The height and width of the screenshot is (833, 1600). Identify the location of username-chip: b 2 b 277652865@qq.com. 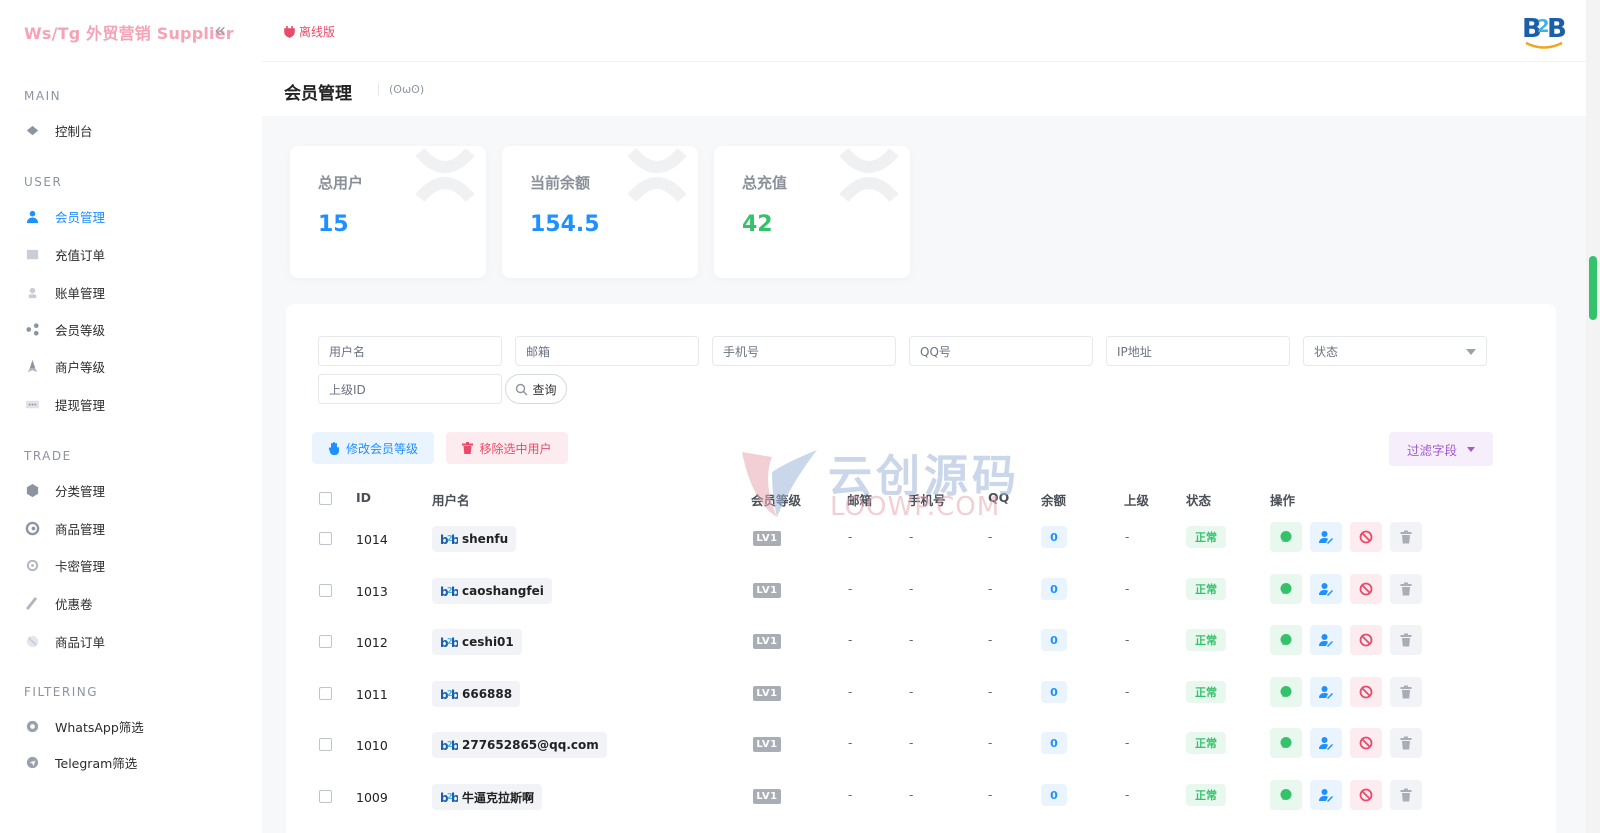
(519, 745).